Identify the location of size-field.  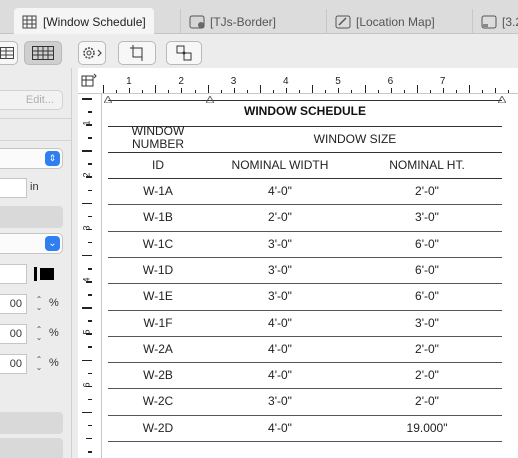
(13, 188).